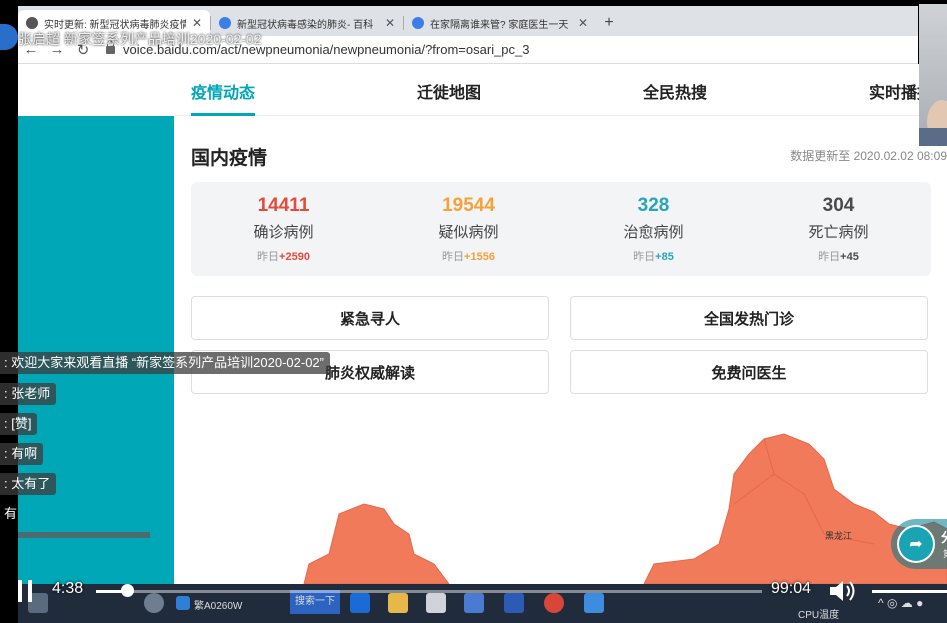  What do you see at coordinates (843, 591) in the screenshot?
I see `volume-icon` at bounding box center [843, 591].